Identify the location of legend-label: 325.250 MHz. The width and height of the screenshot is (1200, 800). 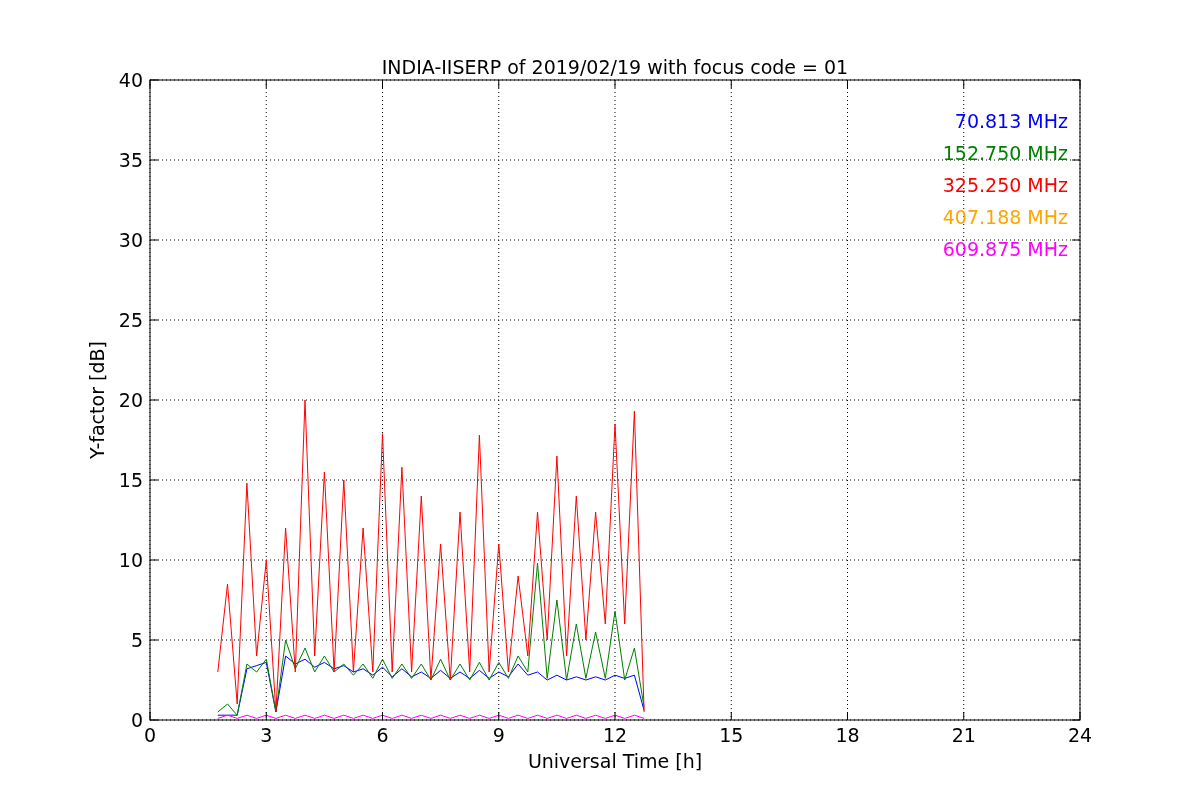
(1005, 185).